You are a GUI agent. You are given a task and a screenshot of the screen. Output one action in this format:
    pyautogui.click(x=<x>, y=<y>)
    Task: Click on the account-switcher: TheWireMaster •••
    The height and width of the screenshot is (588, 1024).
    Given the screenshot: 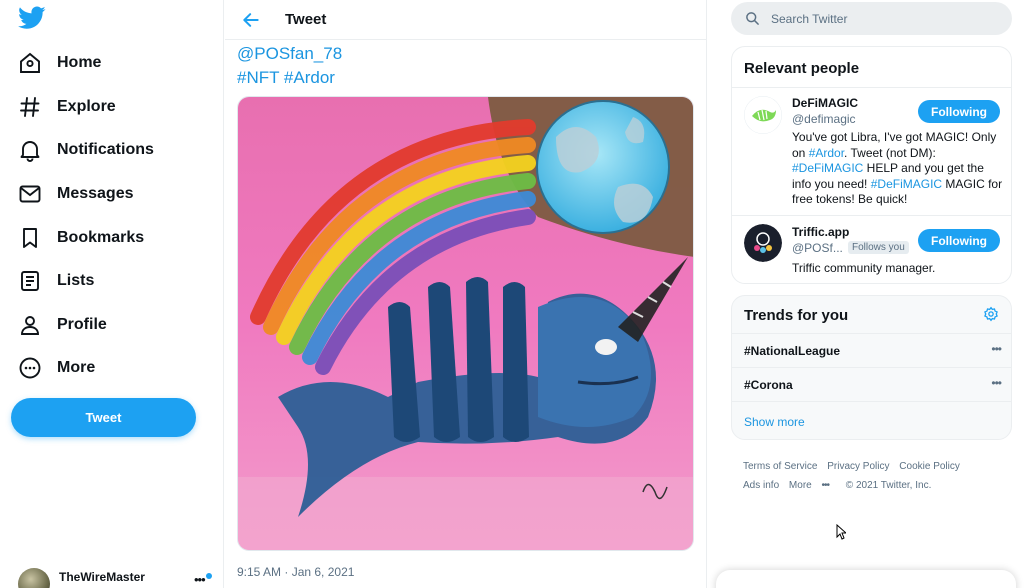 What is the action you would take?
    pyautogui.click(x=116, y=577)
    